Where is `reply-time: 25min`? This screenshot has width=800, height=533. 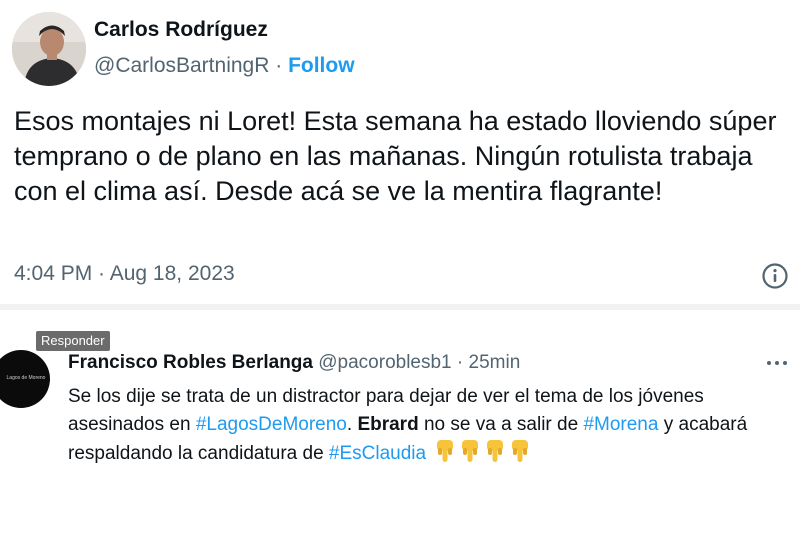
reply-time: 25min is located at coordinates (495, 362).